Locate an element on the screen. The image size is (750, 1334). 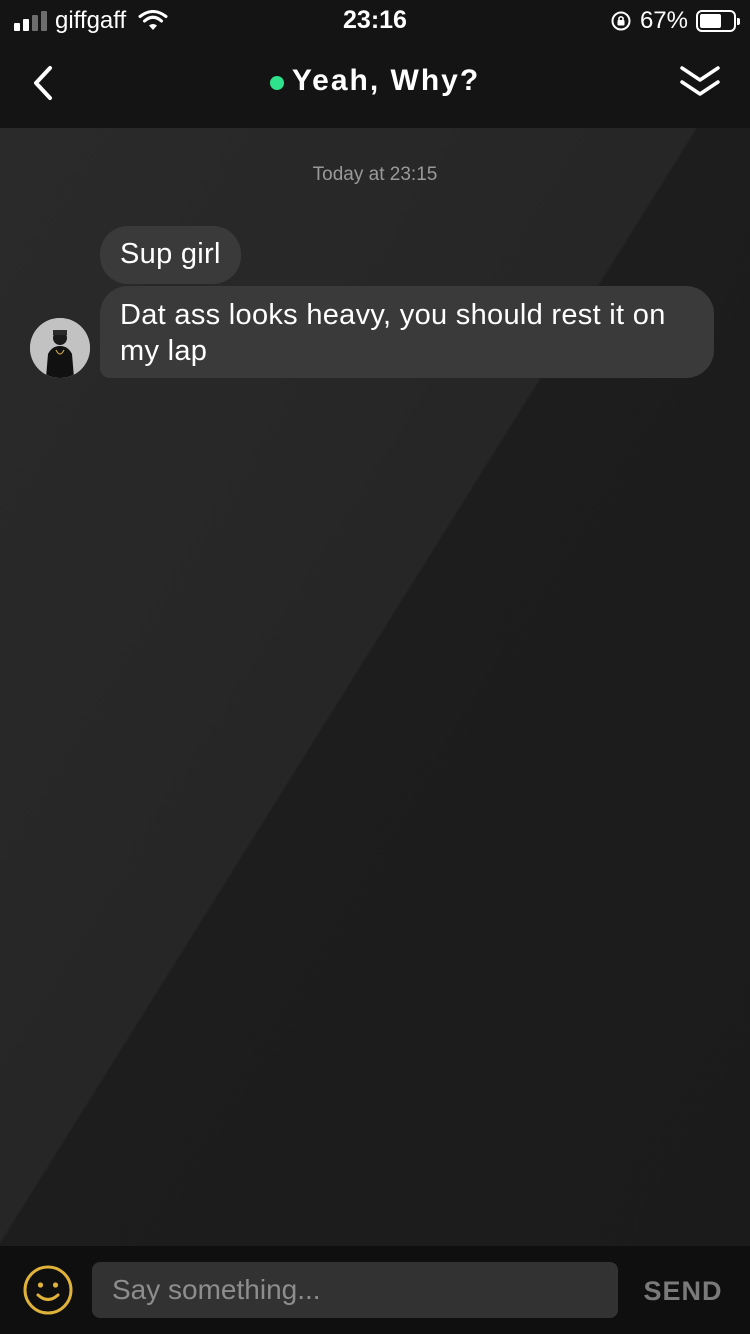
battery-icon is located at coordinates (718, 21).